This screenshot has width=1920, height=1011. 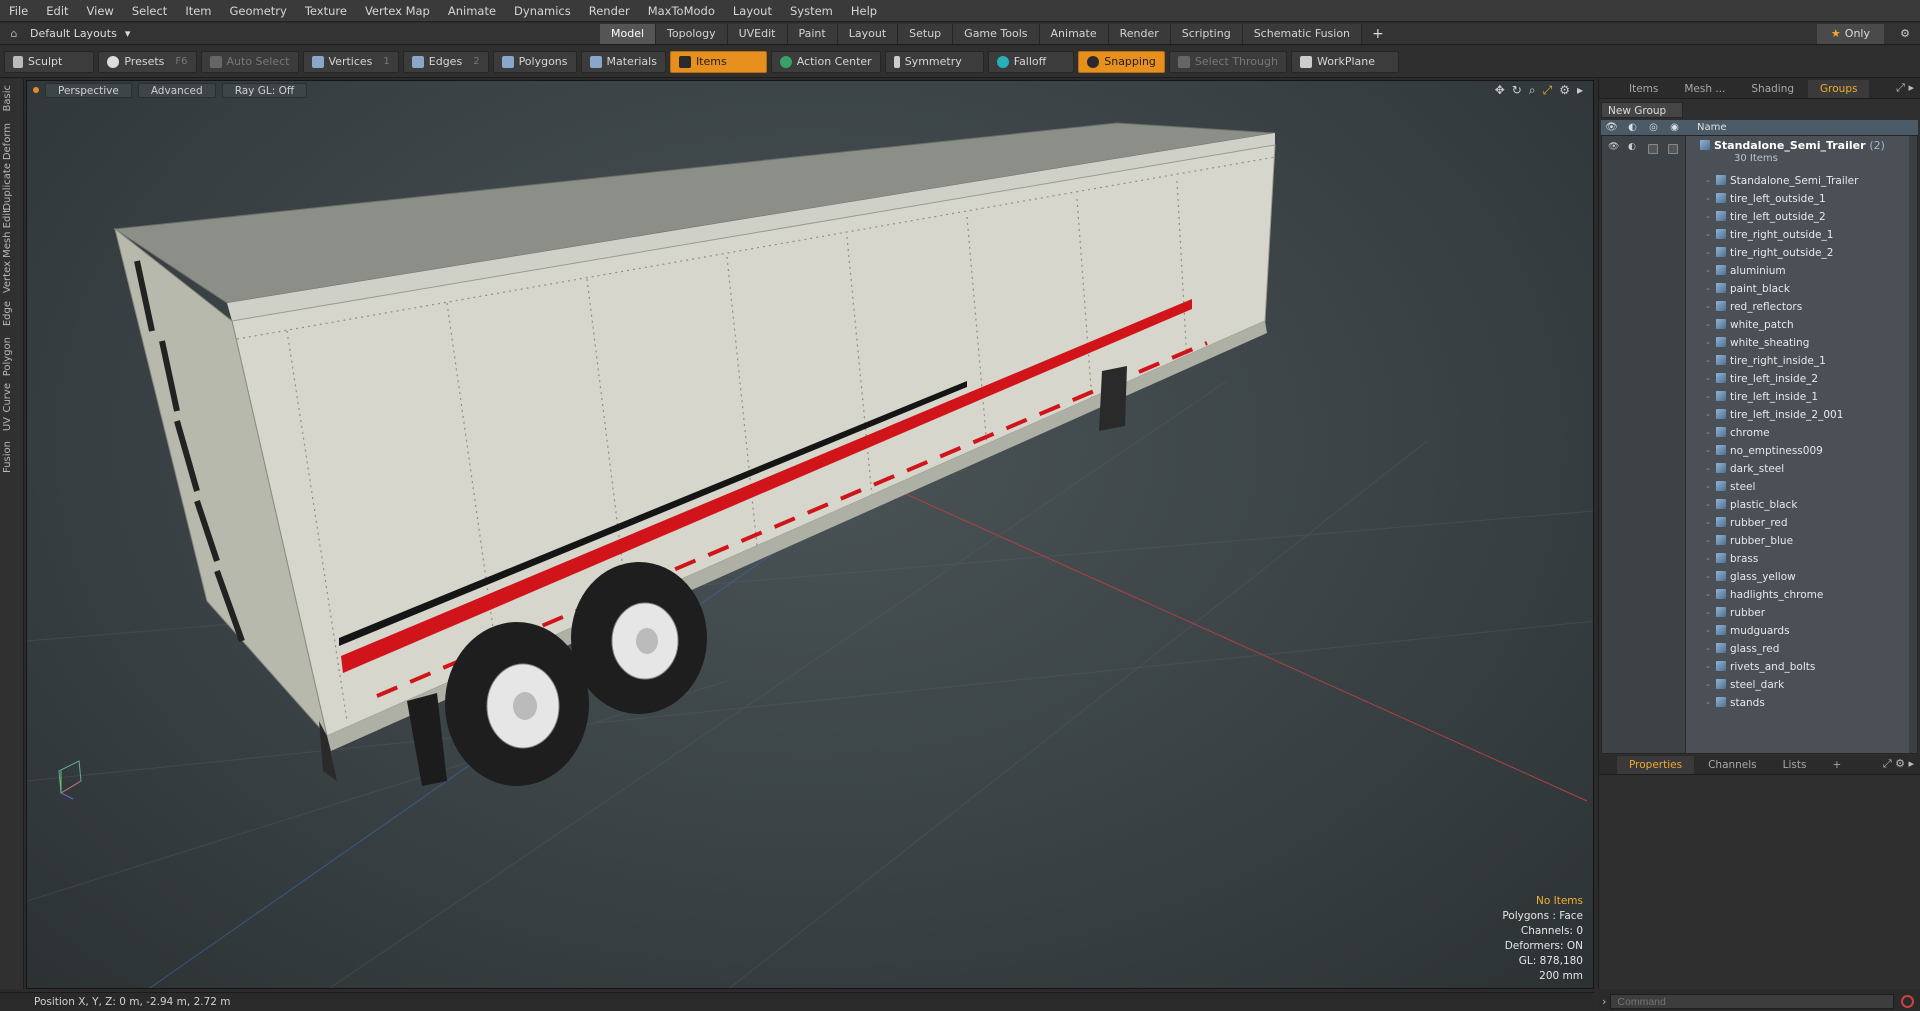 I want to click on group-visibility-icon: 👁, so click(x=1613, y=147).